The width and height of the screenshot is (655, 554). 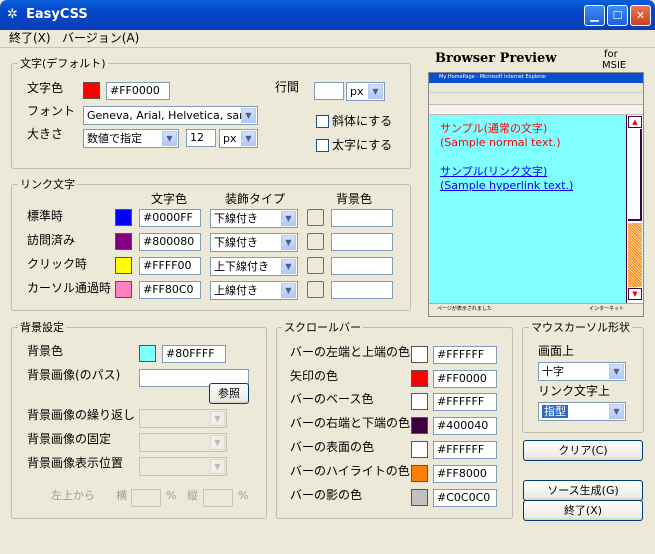 What do you see at coordinates (131, 138) in the screenshot?
I see `size-mode-select: 数値で指定 ▼` at bounding box center [131, 138].